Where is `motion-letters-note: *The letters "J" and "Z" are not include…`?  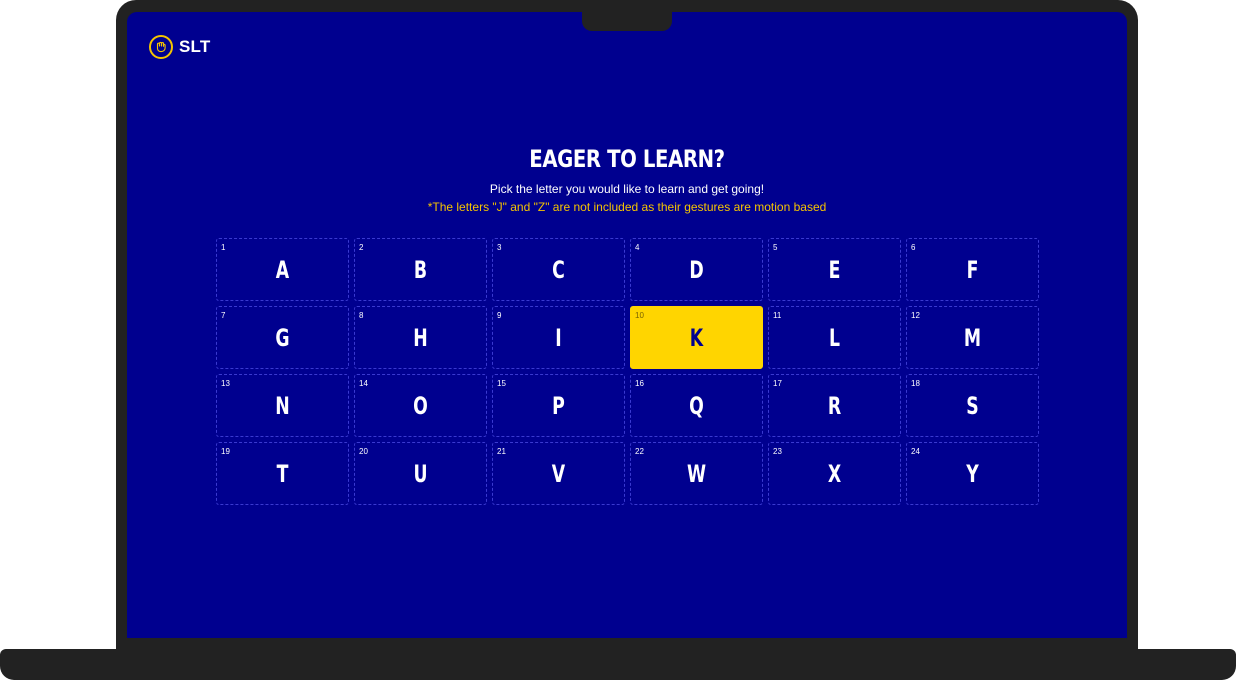
motion-letters-note: *The letters "J" and "Z" are not include… is located at coordinates (627, 207).